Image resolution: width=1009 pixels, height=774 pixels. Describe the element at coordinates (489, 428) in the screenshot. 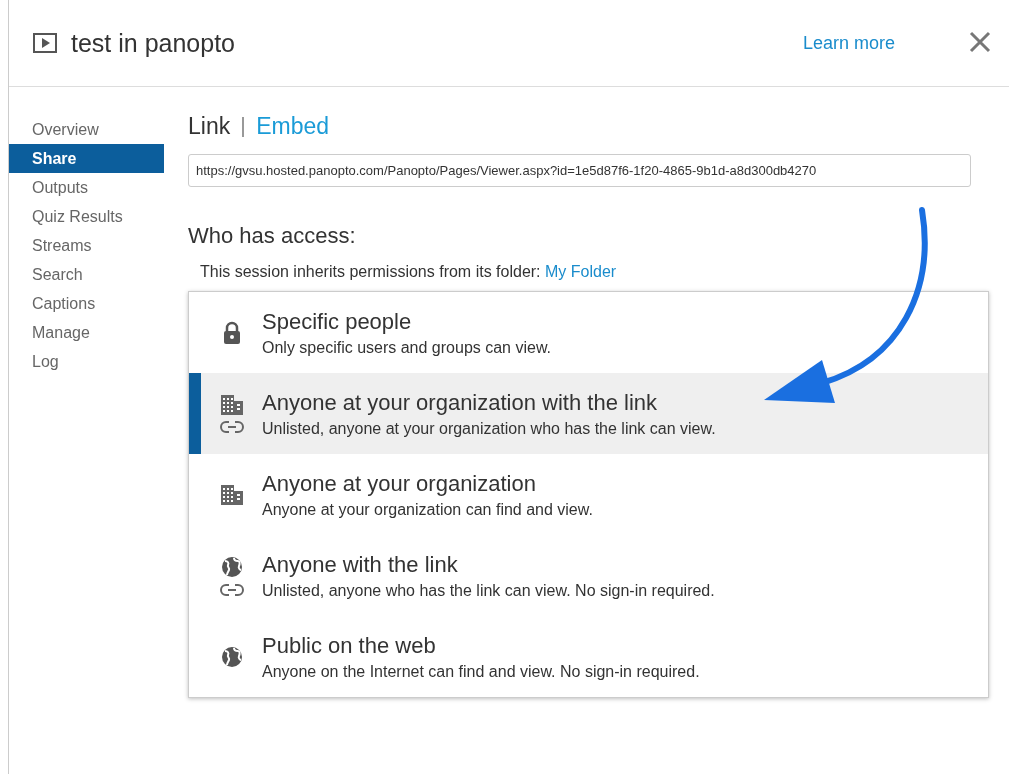

I see `option-description: Unlisted, anyone at your organization who has the link can view.` at that location.